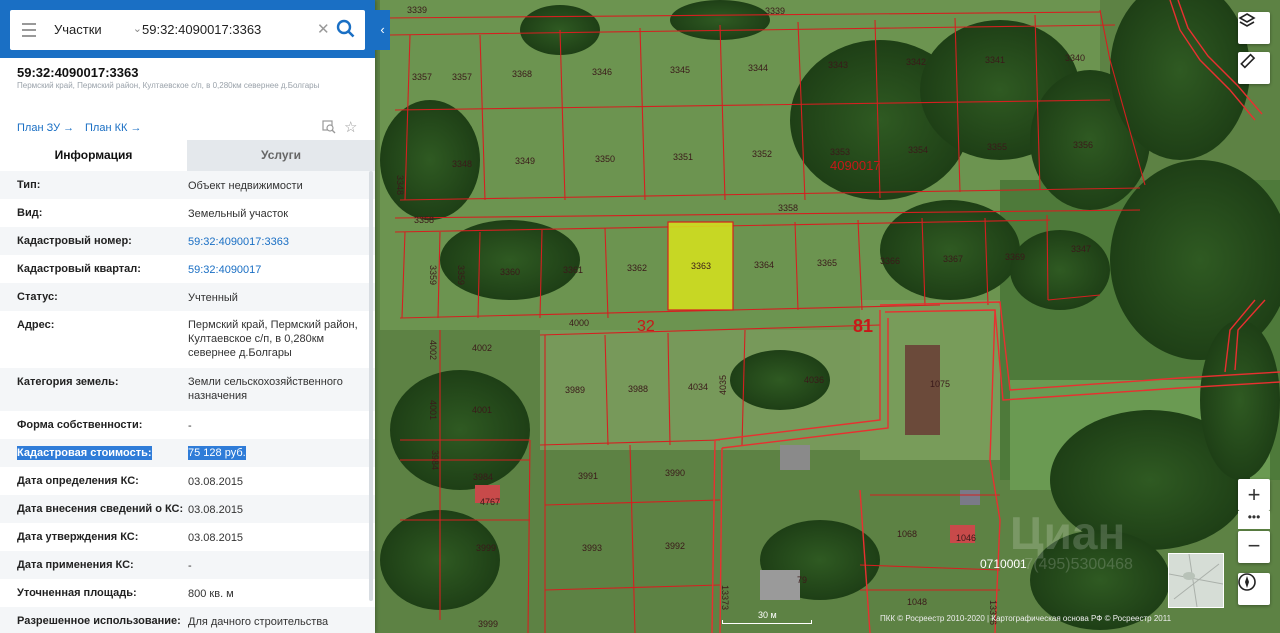  I want to click on plan-zu-link: План ЗУ →, so click(45, 128).